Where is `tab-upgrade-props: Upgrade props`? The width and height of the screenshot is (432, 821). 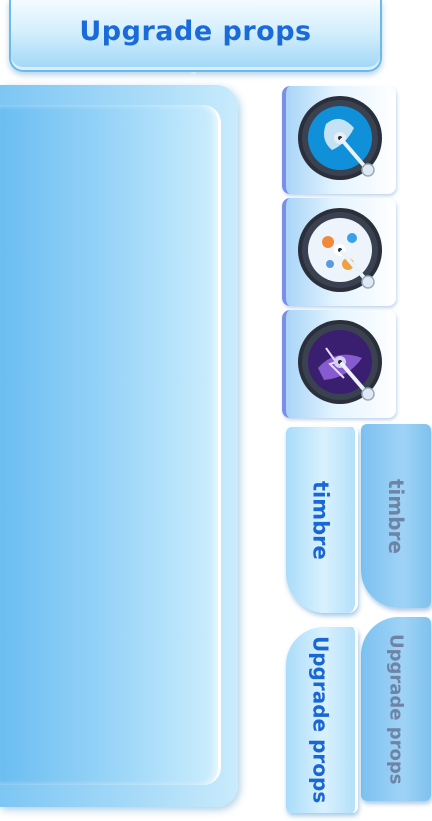 tab-upgrade-props: Upgrade props is located at coordinates (322, 720).